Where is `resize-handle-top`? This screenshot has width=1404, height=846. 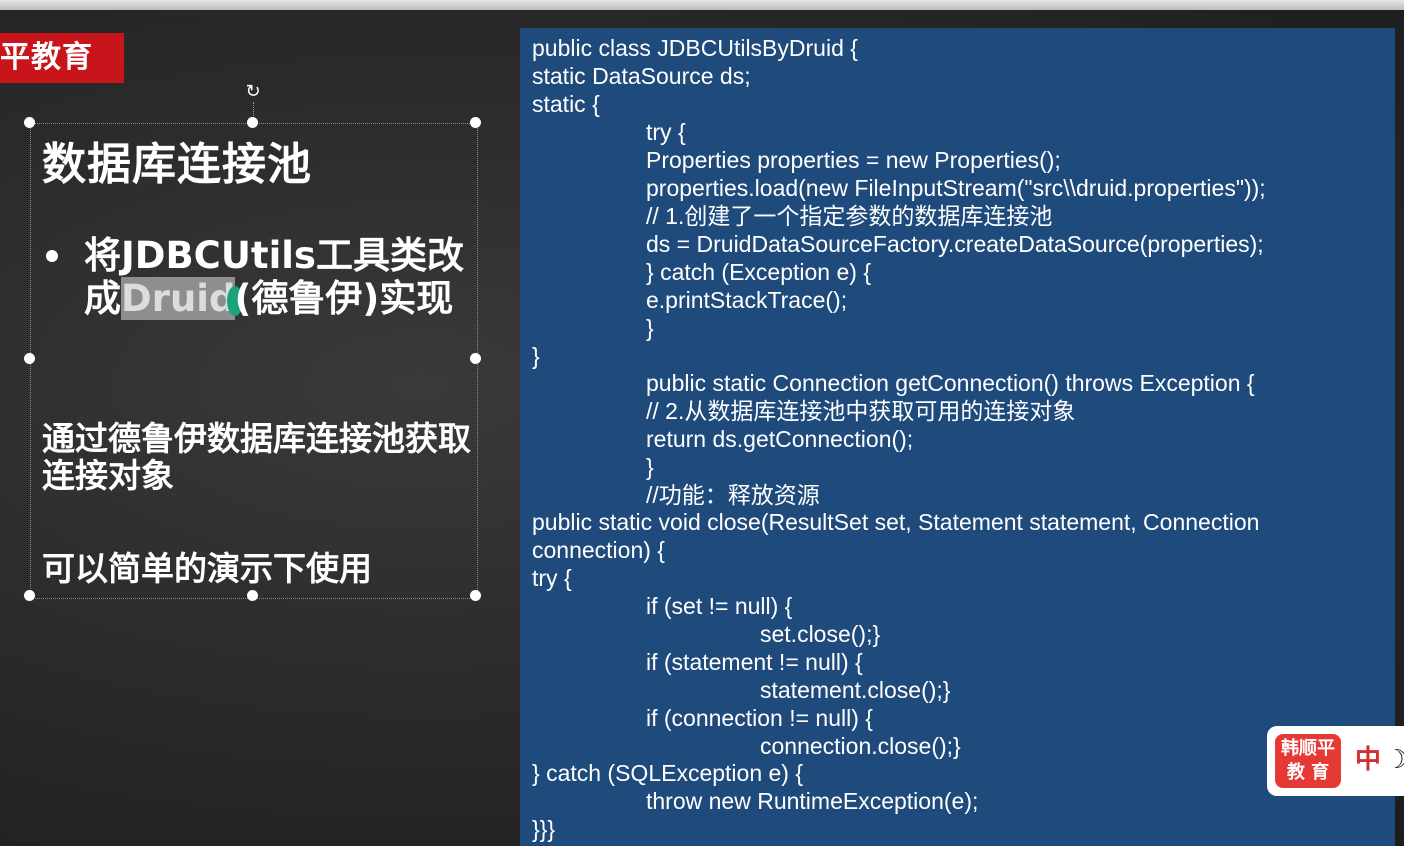
resize-handle-top is located at coordinates (252, 122).